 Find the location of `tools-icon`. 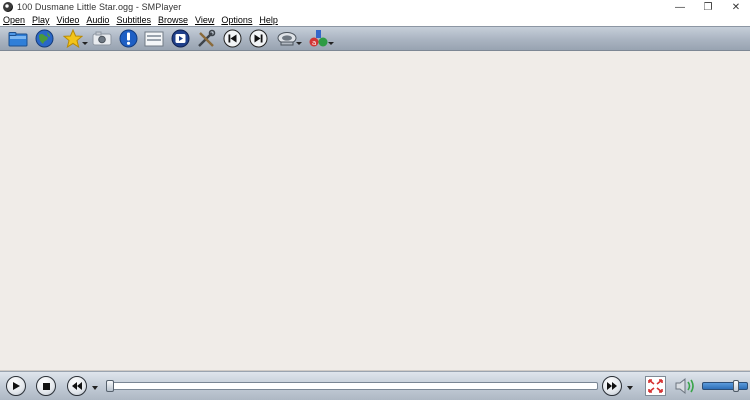

tools-icon is located at coordinates (207, 38).